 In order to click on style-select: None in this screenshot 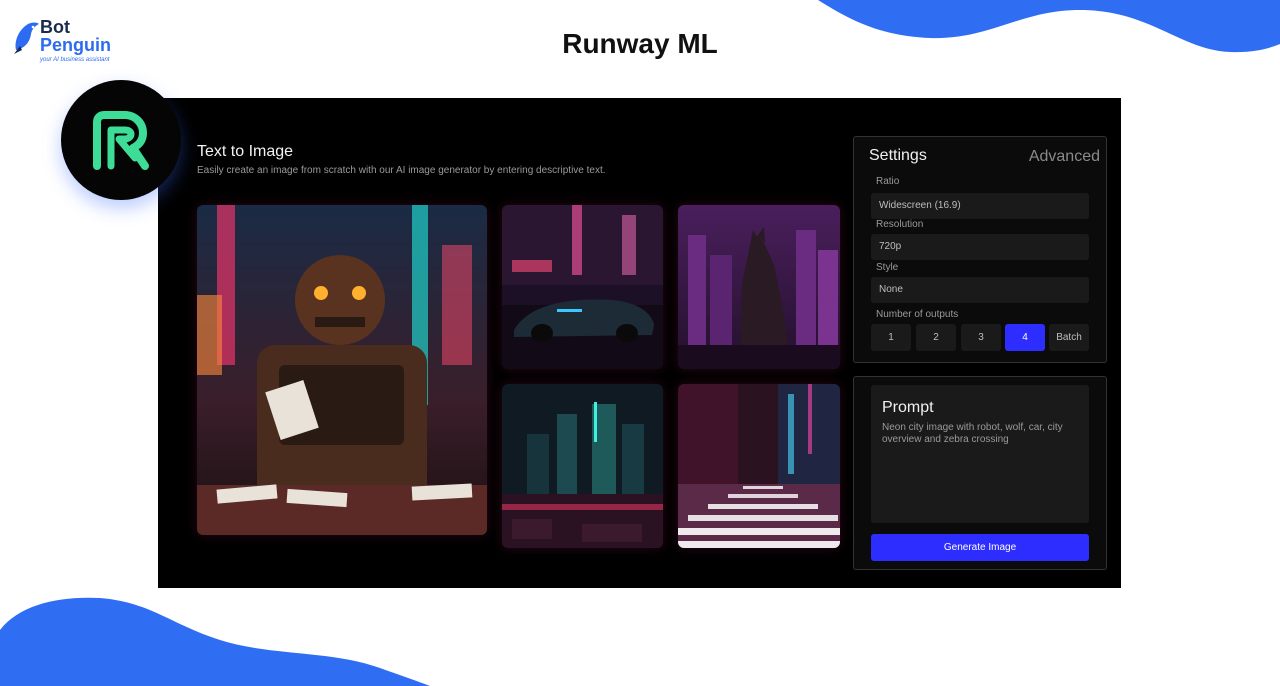, I will do `click(980, 290)`.